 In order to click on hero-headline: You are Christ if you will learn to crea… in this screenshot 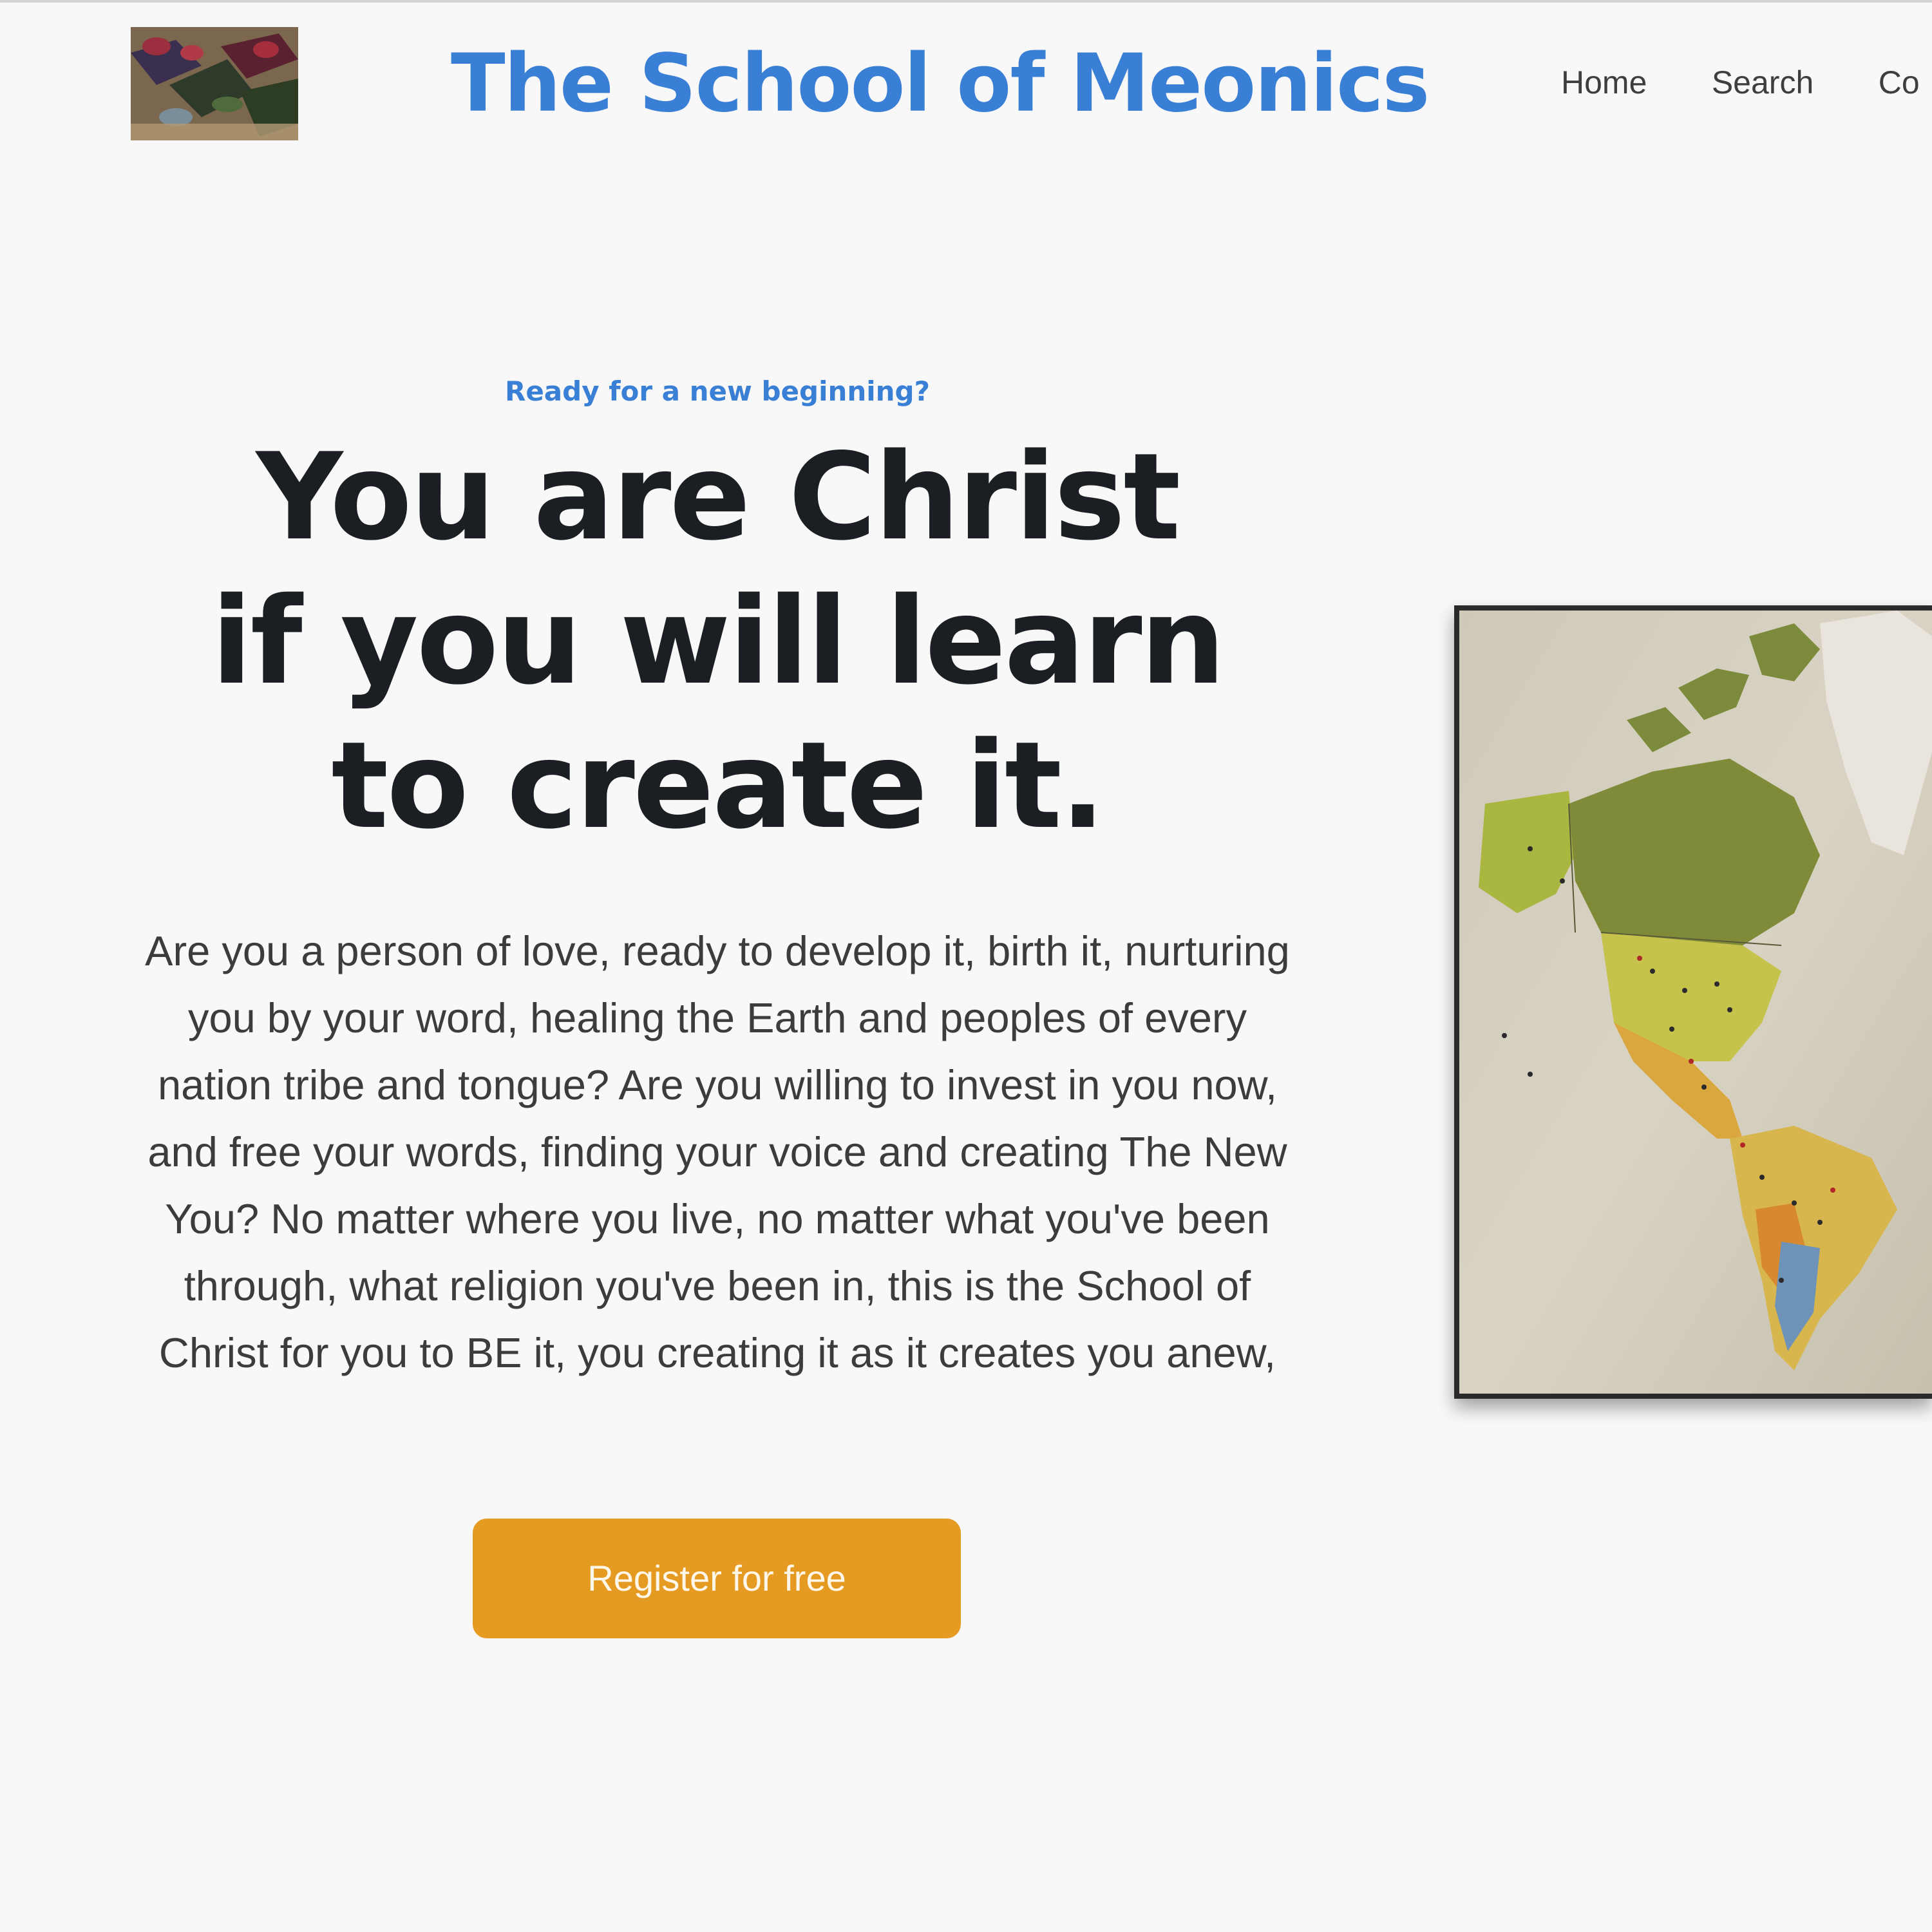, I will do `click(718, 641)`.